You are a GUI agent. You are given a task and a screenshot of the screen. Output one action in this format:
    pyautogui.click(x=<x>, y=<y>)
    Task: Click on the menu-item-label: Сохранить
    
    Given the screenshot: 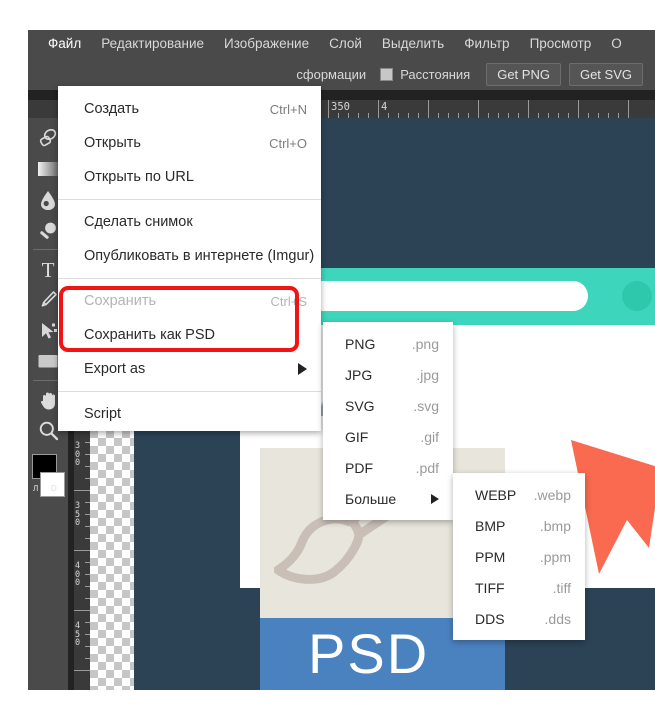 What is the action you would take?
    pyautogui.click(x=120, y=301)
    